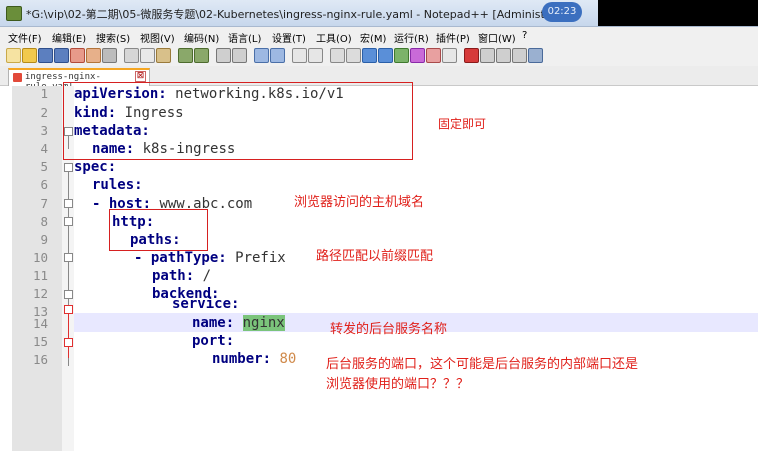 The image size is (758, 451). Describe the element at coordinates (471, 55) in the screenshot. I see `record-macro-icon` at that location.